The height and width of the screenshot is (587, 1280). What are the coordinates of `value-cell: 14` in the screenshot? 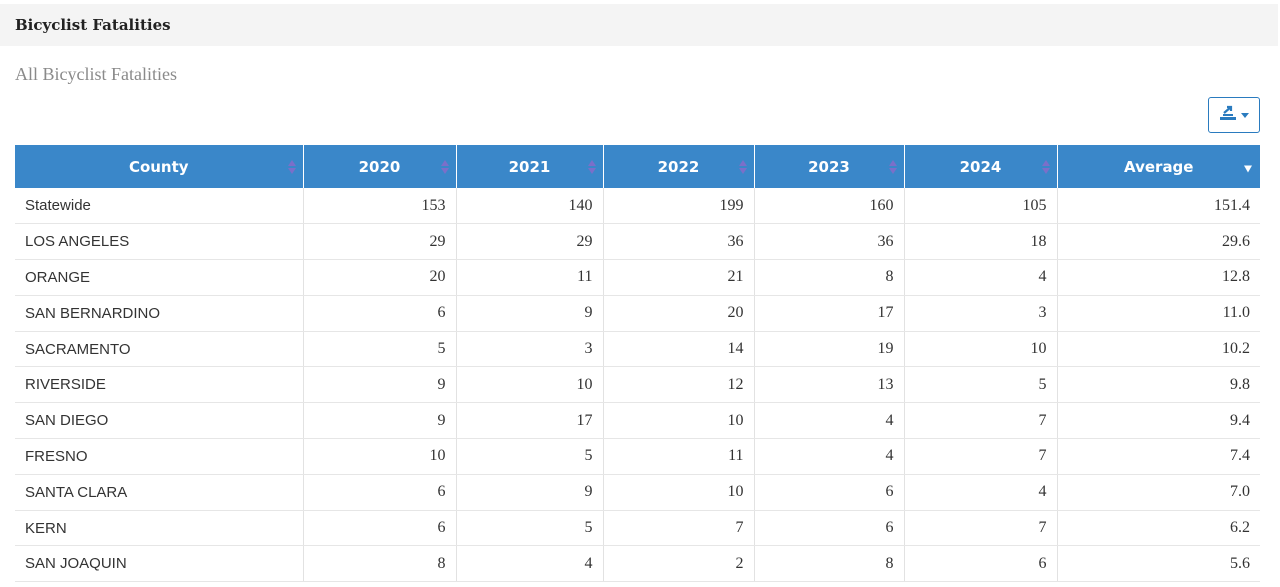 It's located at (679, 349).